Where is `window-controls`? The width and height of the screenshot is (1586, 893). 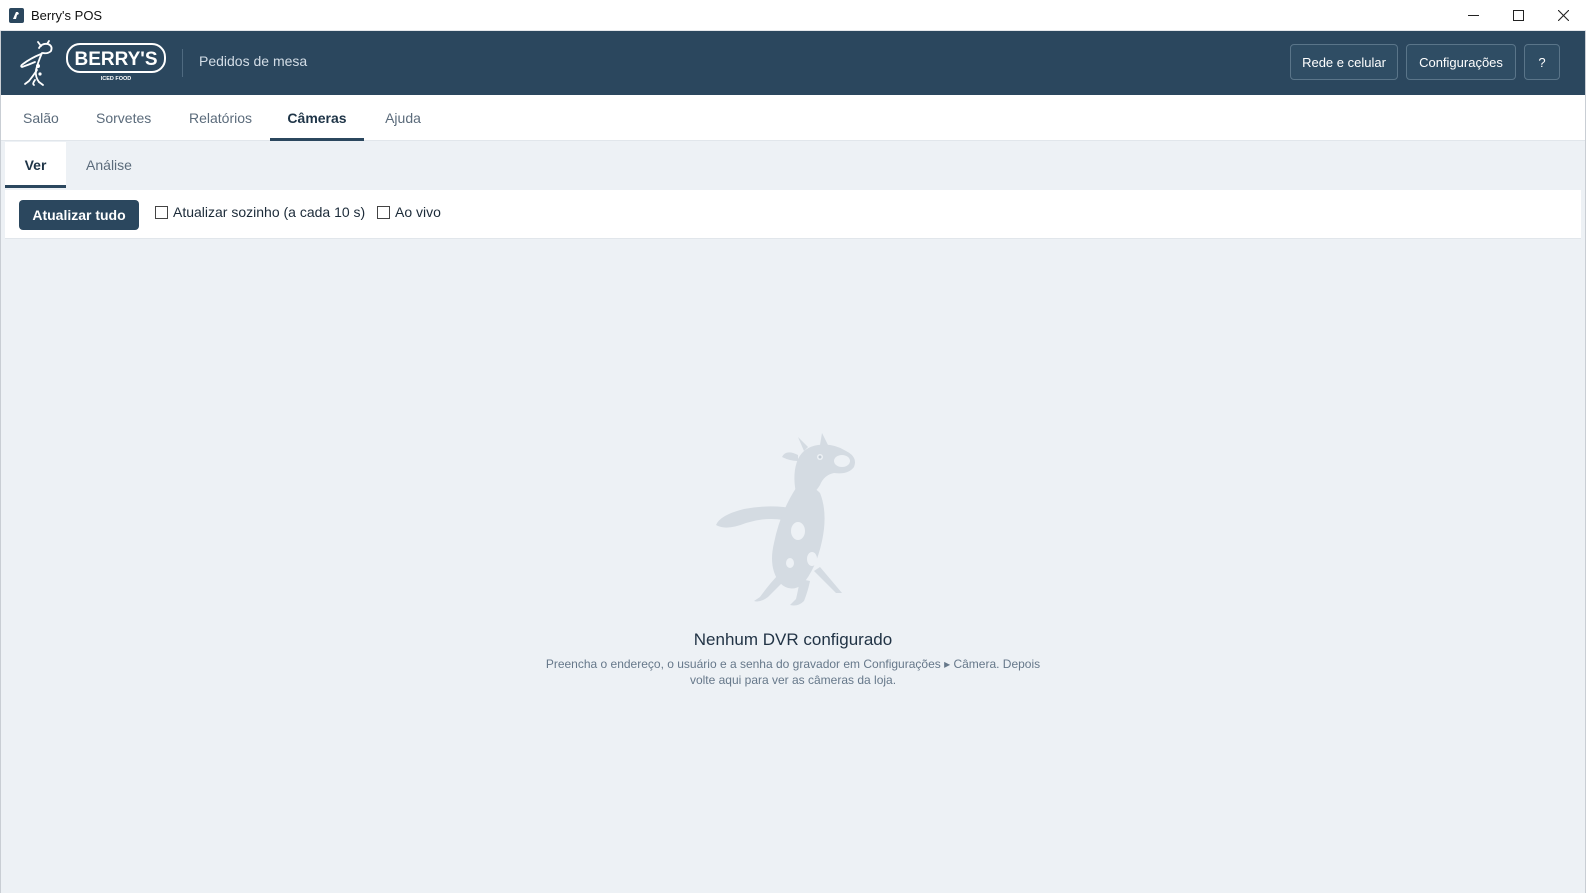 window-controls is located at coordinates (1518, 15).